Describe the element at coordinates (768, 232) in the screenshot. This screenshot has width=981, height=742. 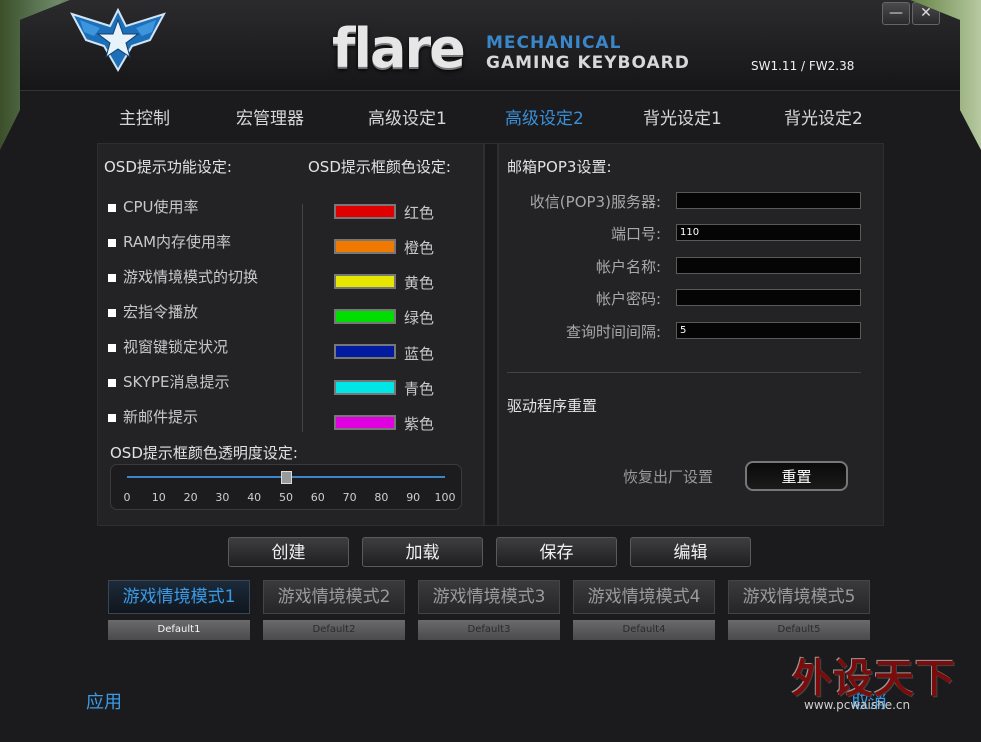
I see `port-input` at that location.